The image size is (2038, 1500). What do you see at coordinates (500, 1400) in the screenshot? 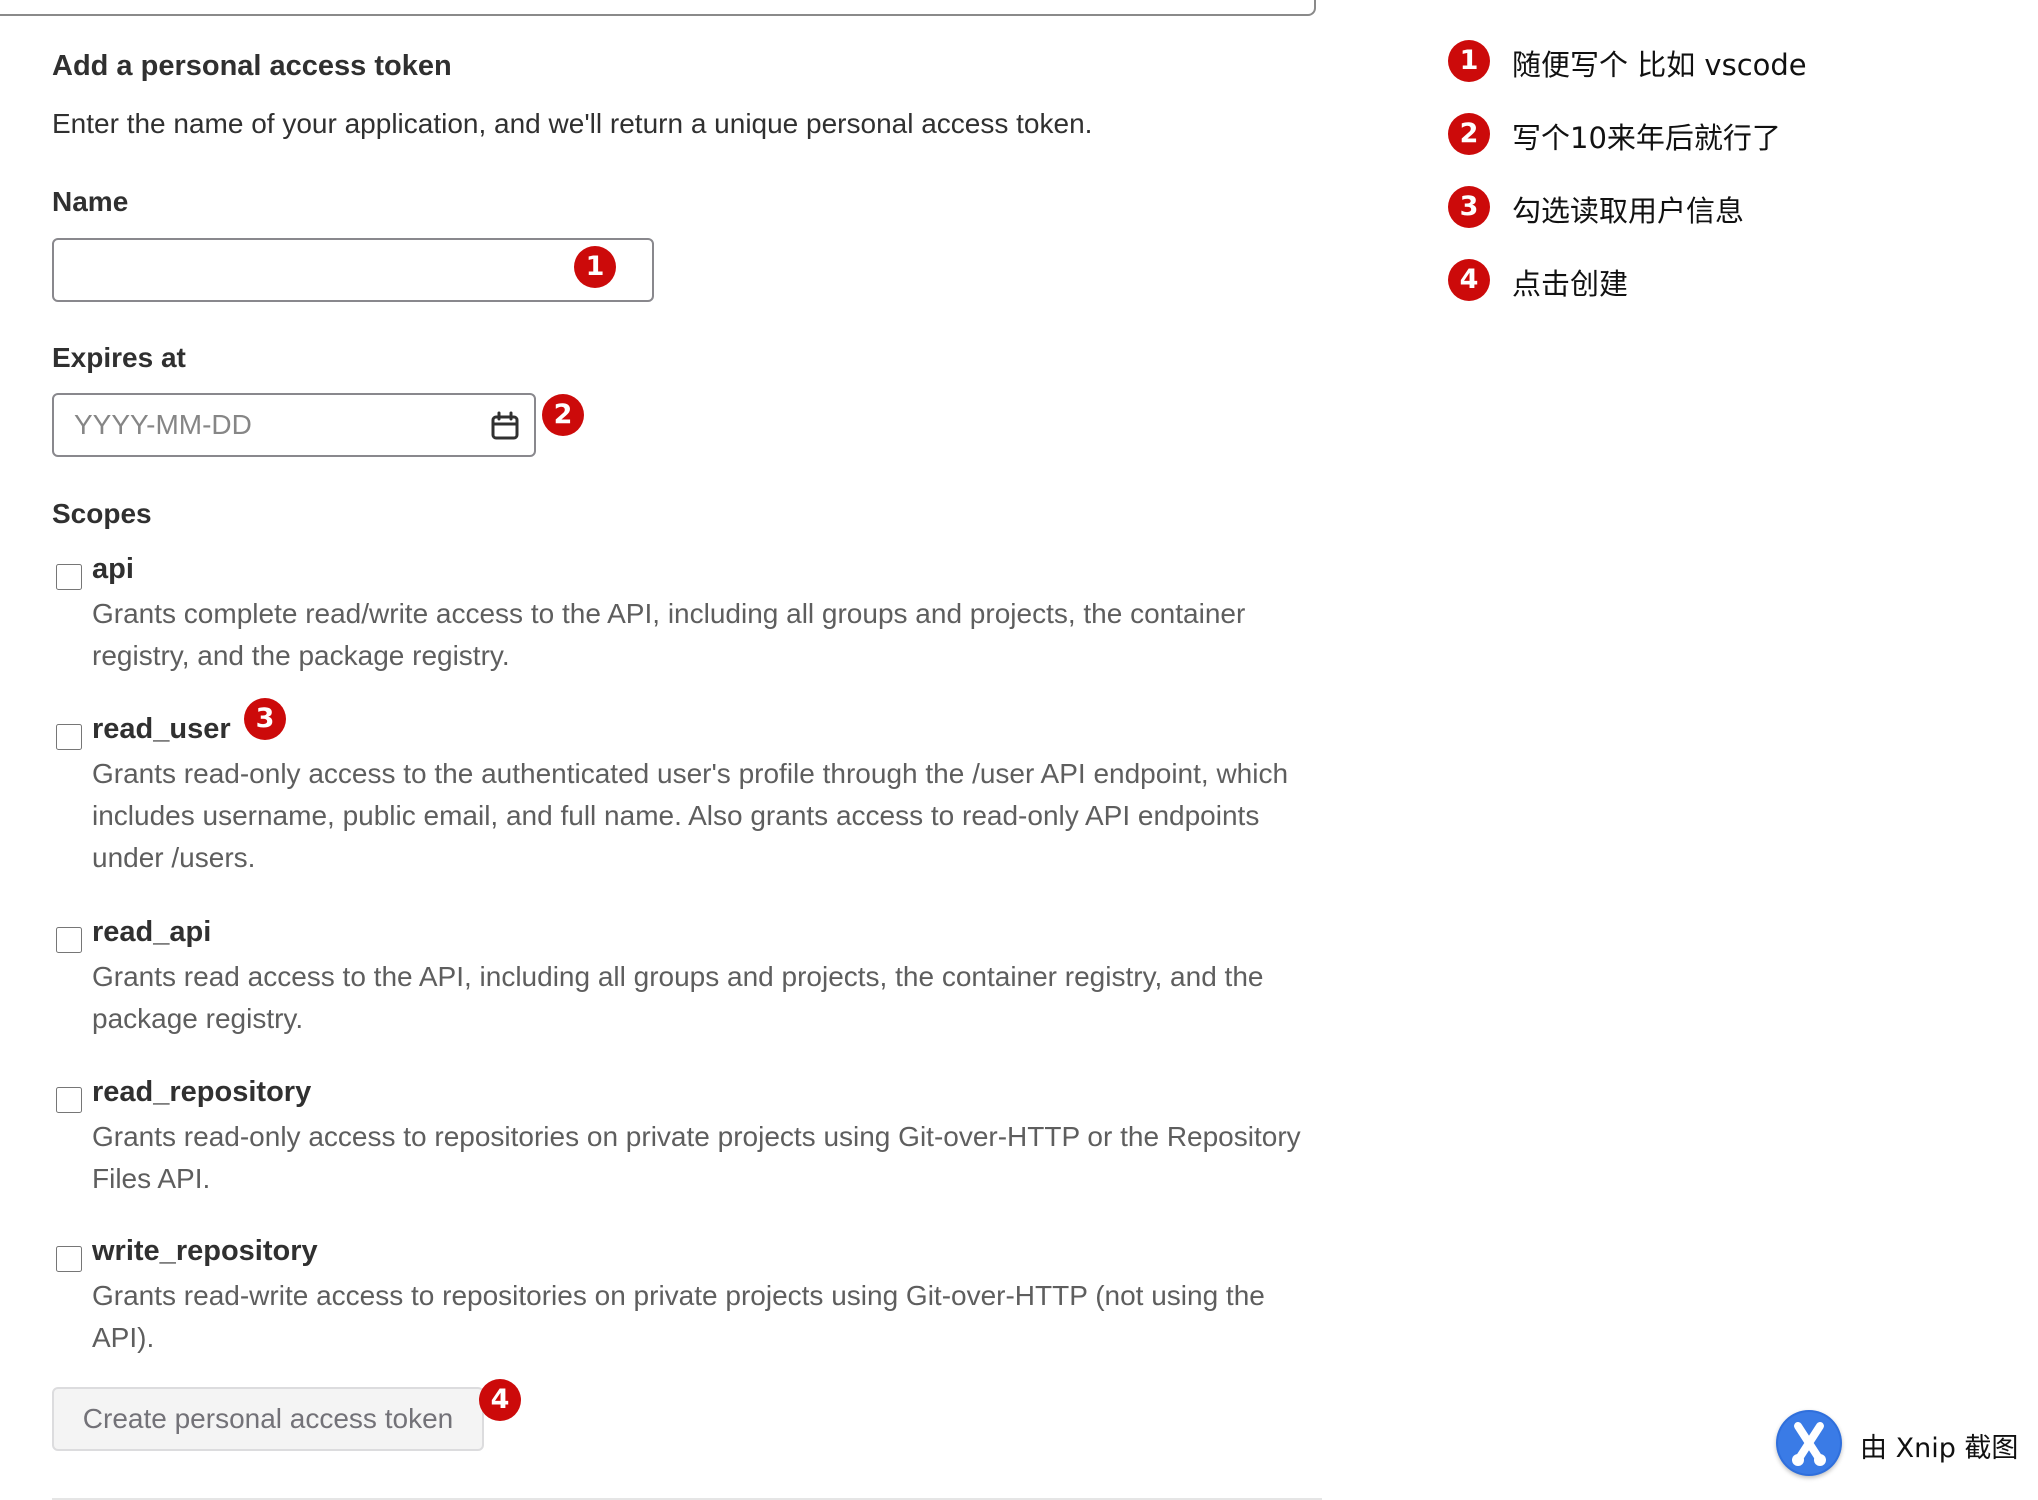
I see `marker-badge-4: 4` at bounding box center [500, 1400].